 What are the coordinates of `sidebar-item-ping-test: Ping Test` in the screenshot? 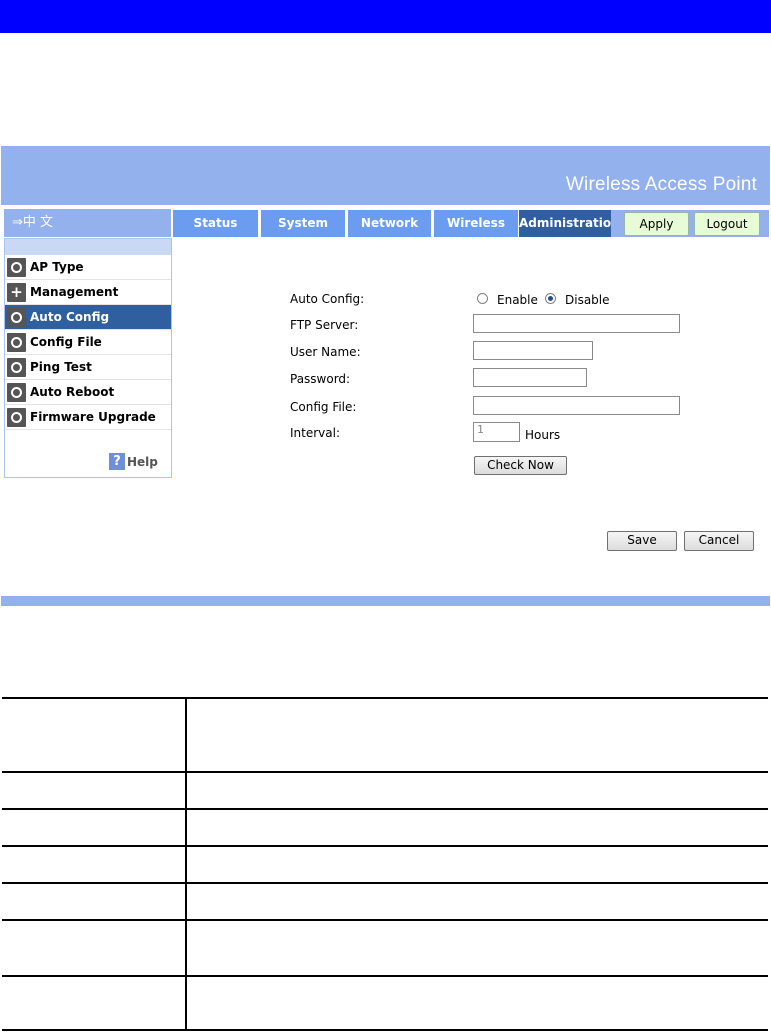 It's located at (88, 367).